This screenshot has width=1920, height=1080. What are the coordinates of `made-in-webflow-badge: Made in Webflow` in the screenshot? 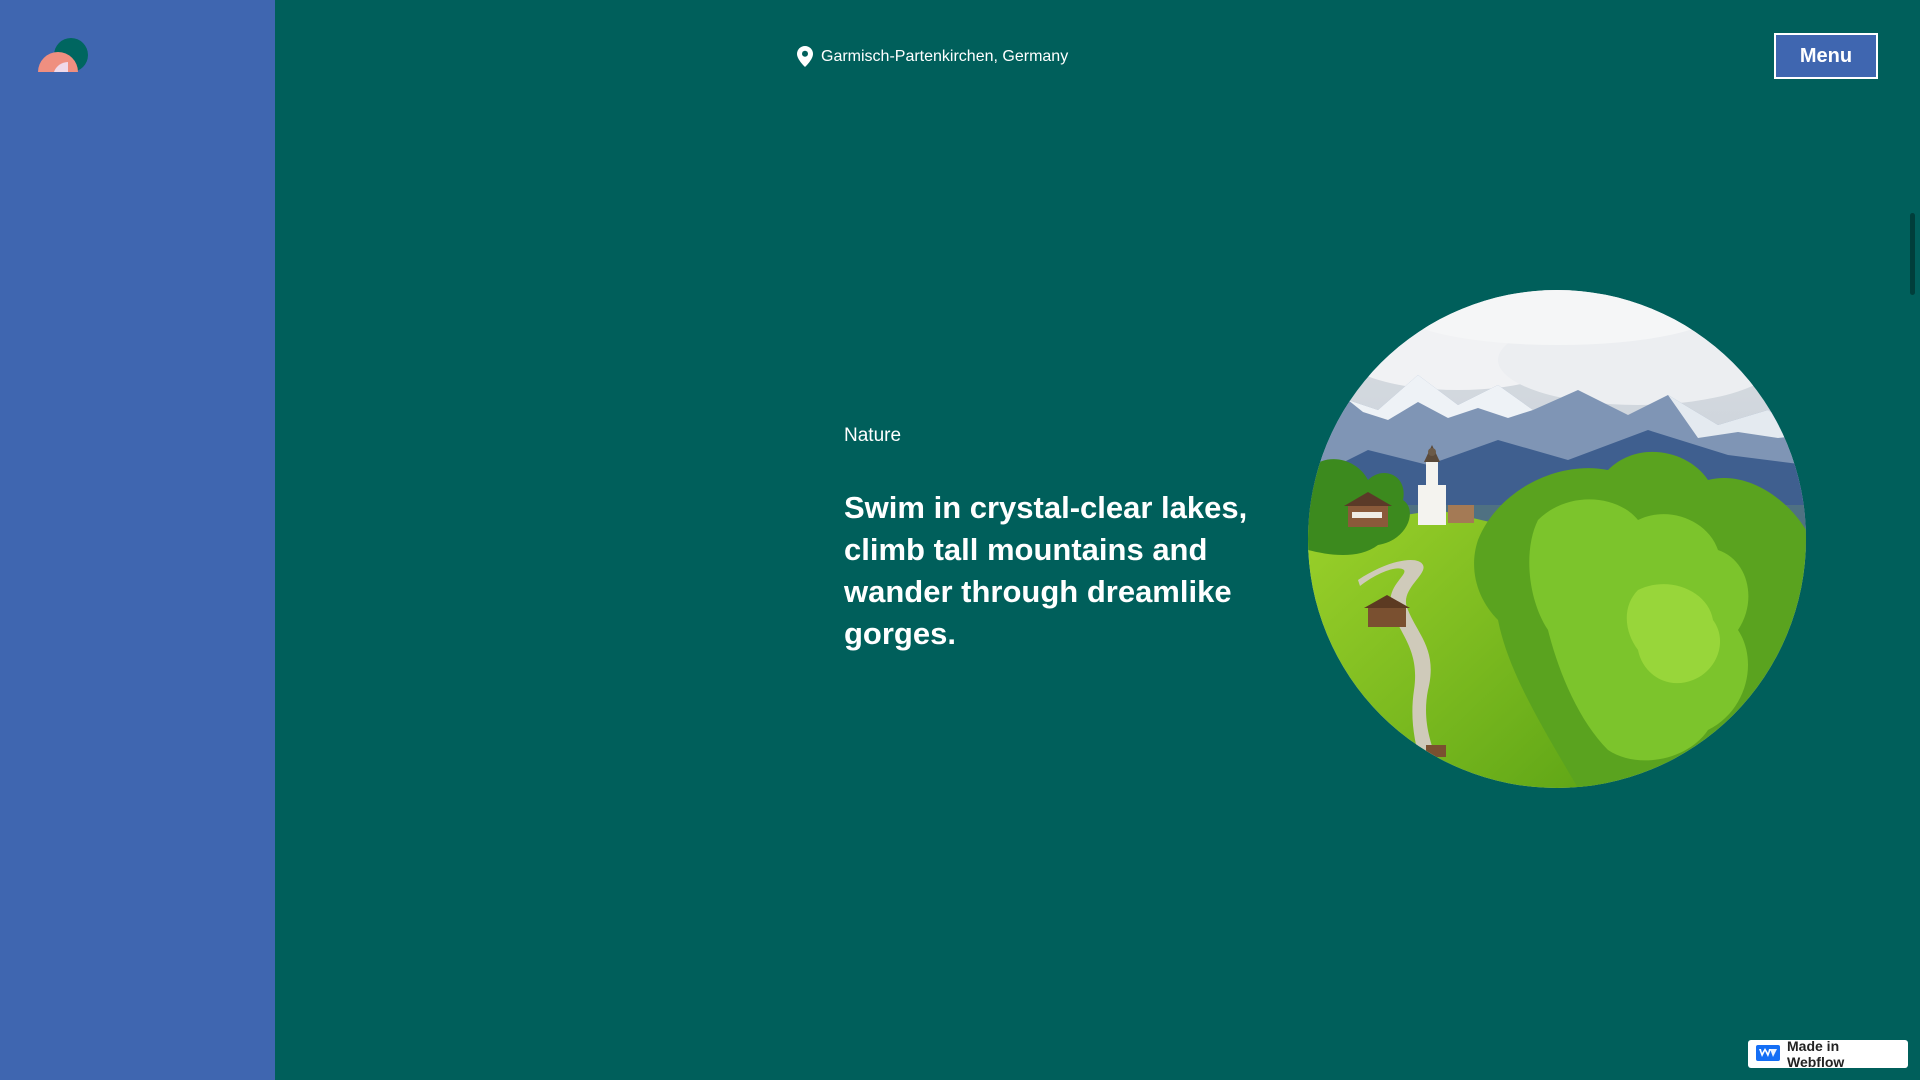 It's located at (1828, 1054).